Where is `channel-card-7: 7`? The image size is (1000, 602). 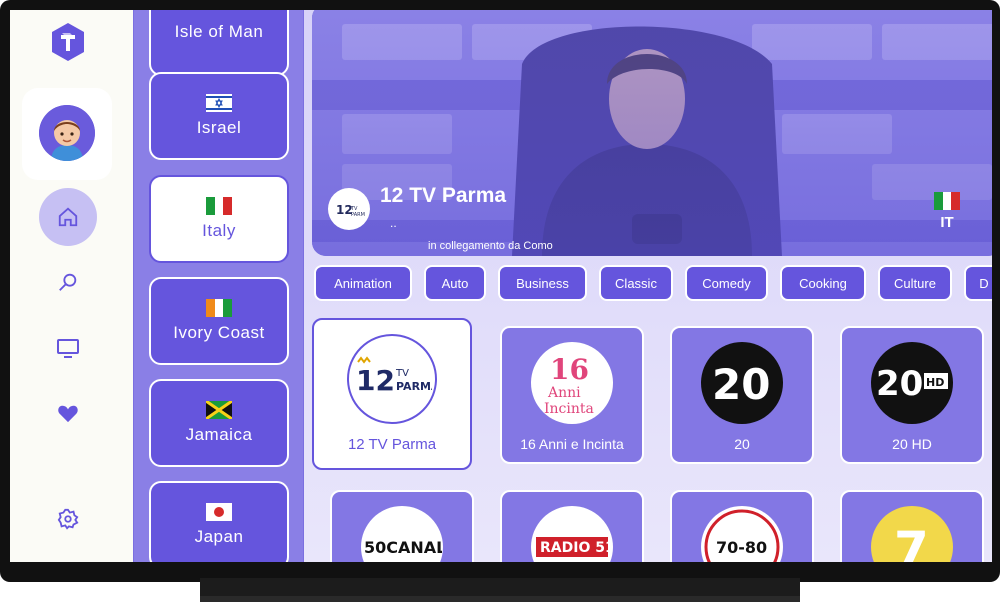 channel-card-7: 7 is located at coordinates (912, 526).